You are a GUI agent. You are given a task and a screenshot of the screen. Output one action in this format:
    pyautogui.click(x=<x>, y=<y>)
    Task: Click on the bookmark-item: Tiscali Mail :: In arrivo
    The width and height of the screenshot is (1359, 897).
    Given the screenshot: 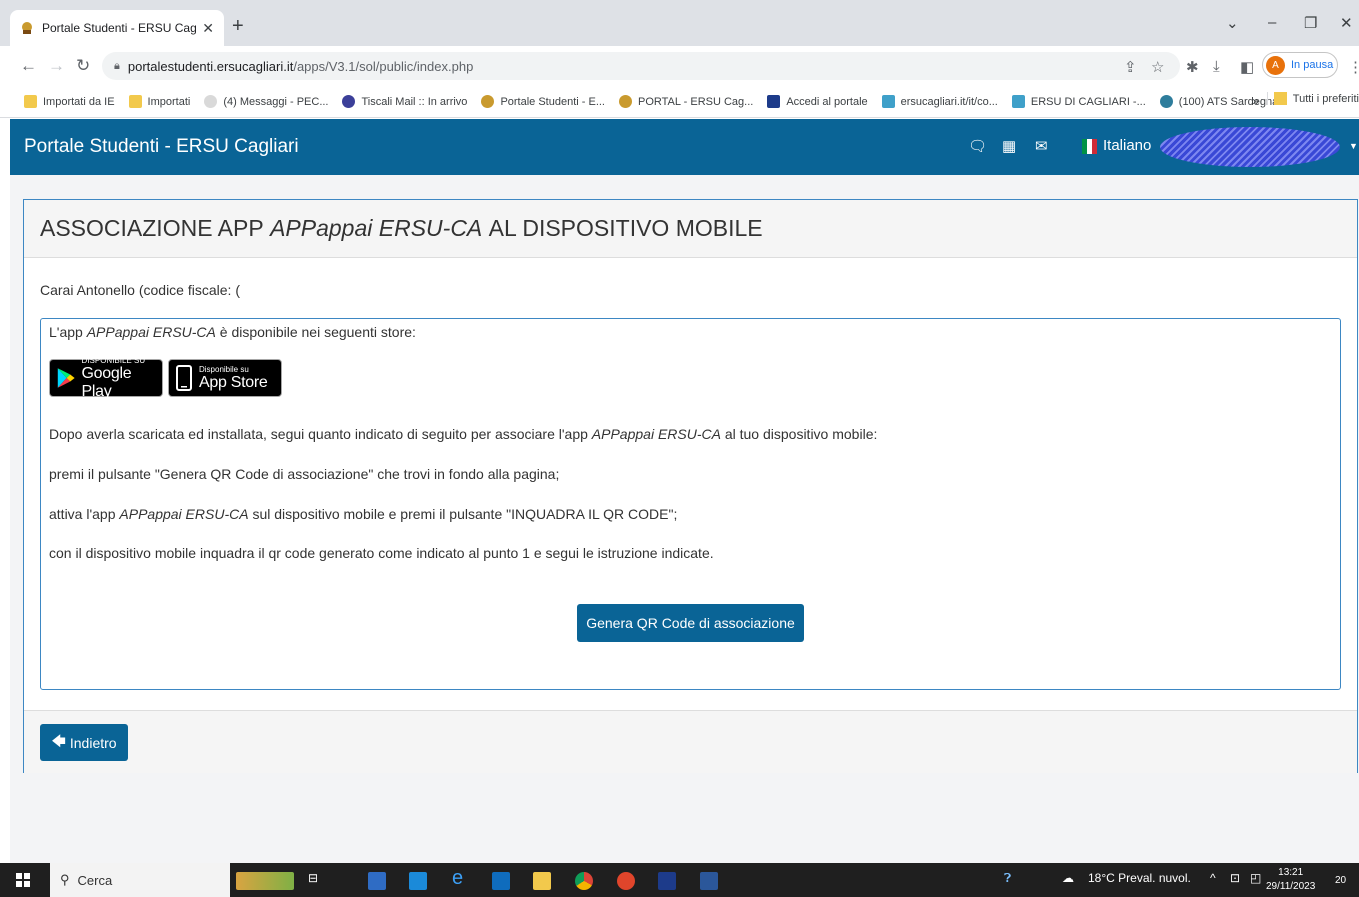 What is the action you would take?
    pyautogui.click(x=404, y=101)
    